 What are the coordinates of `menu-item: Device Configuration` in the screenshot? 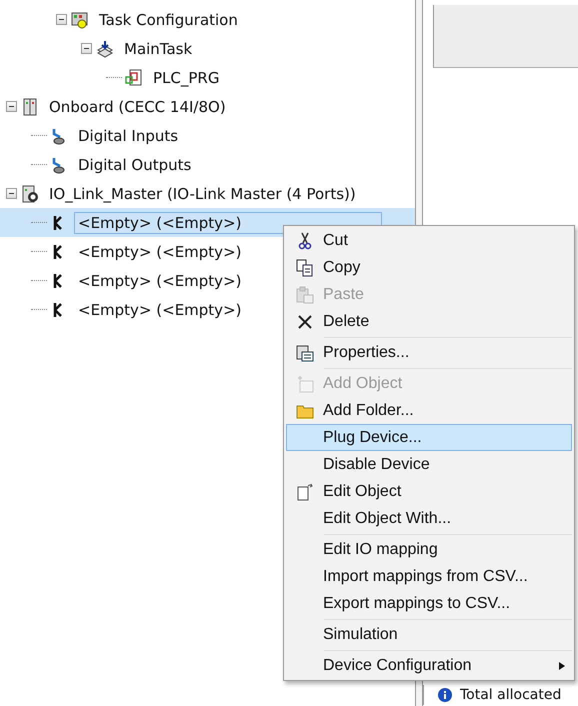 It's located at (429, 665).